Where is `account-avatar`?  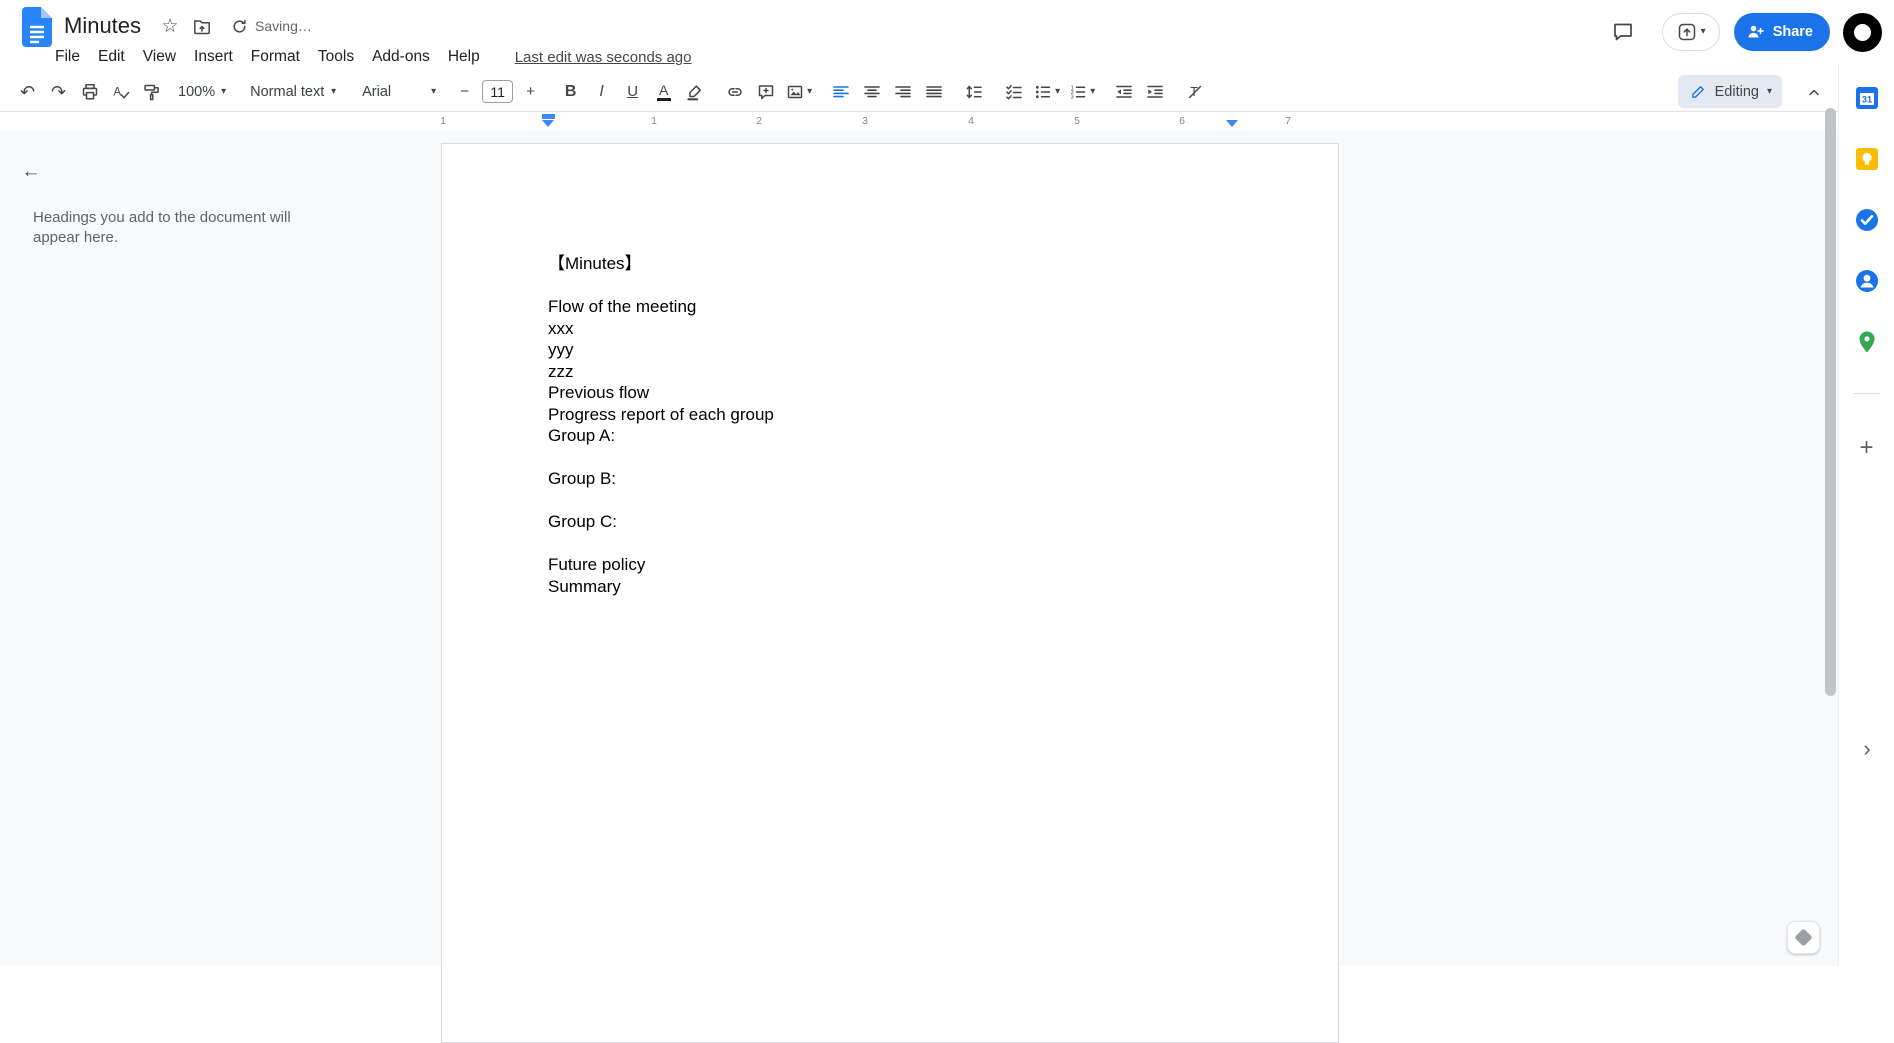
account-avatar is located at coordinates (1862, 32).